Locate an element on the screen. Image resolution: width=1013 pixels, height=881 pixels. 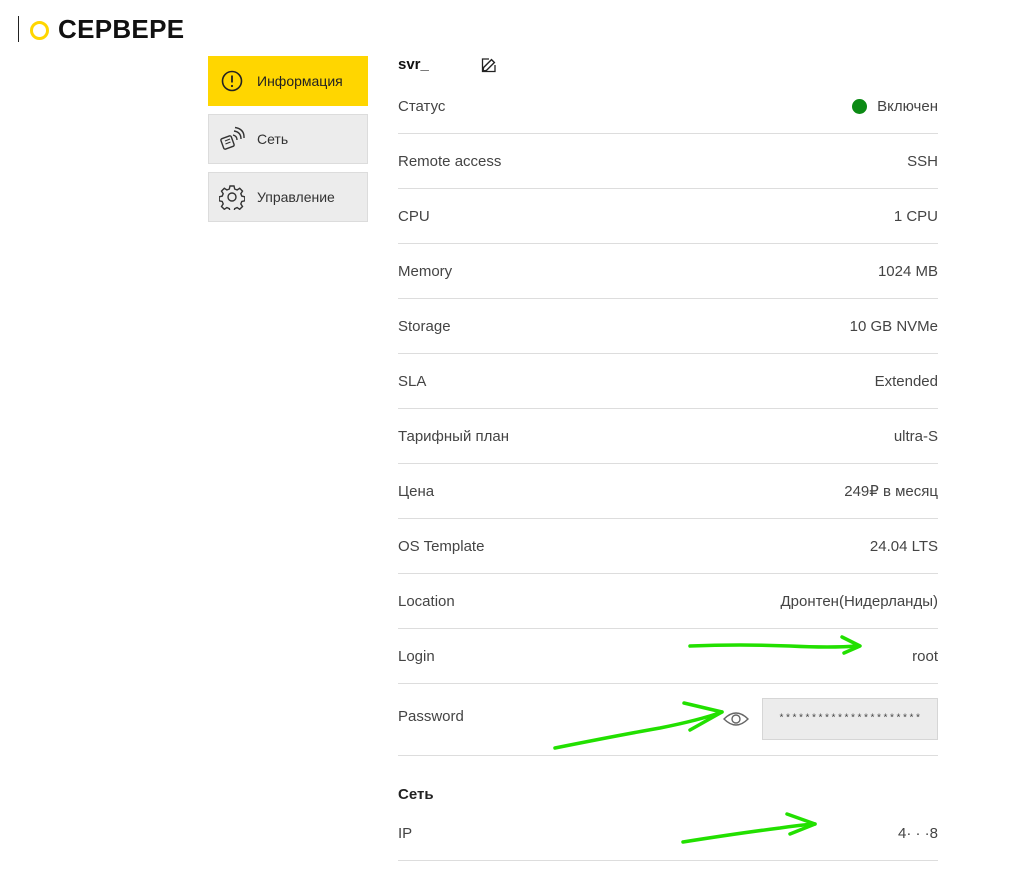
row-value: 1024 MB is located at coordinates (907, 271).